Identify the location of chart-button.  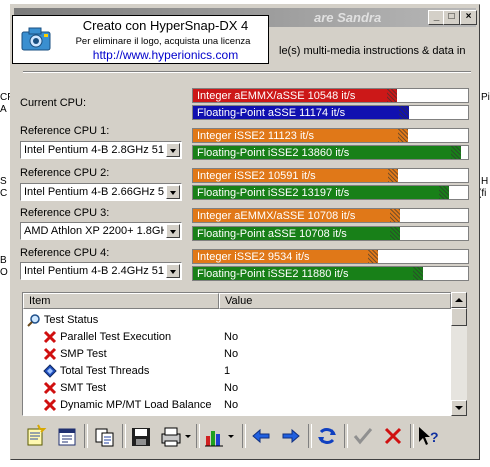
(220, 436).